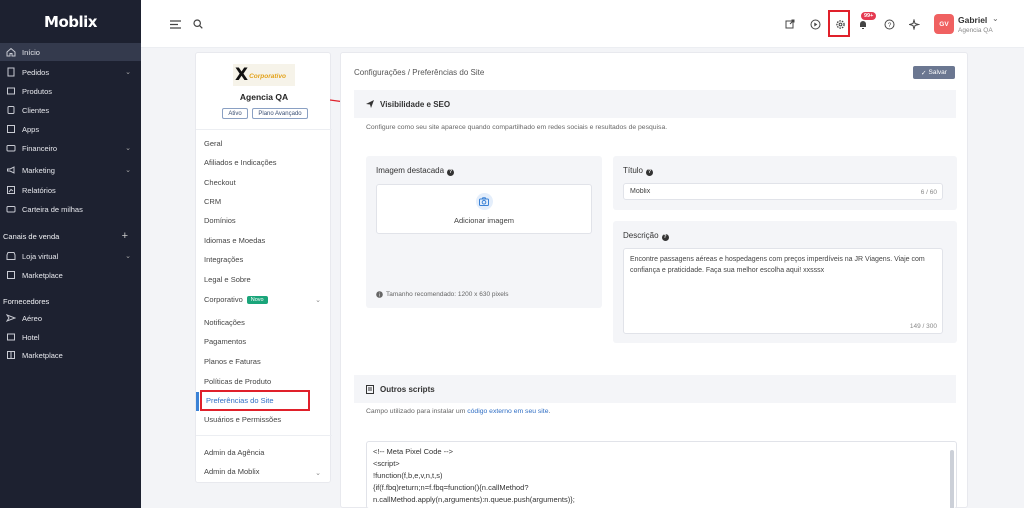  I want to click on scrollbar, so click(952, 479).